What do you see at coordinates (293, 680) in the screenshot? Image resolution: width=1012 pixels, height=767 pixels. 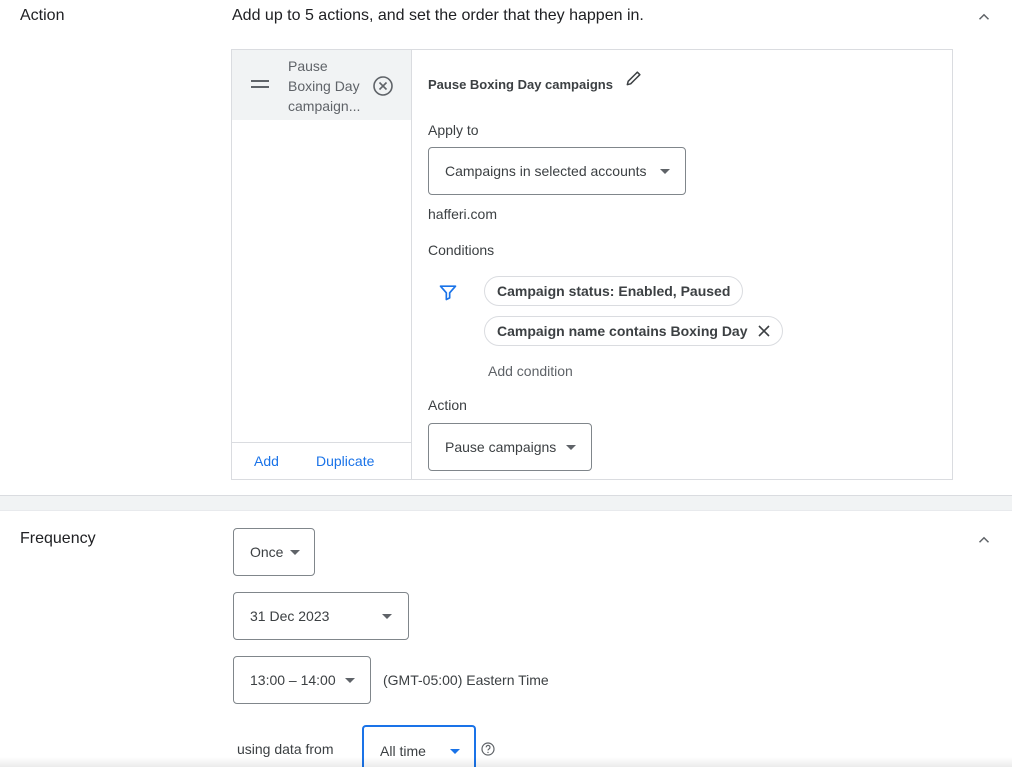 I see `time-value: 13:00 – 14:00` at bounding box center [293, 680].